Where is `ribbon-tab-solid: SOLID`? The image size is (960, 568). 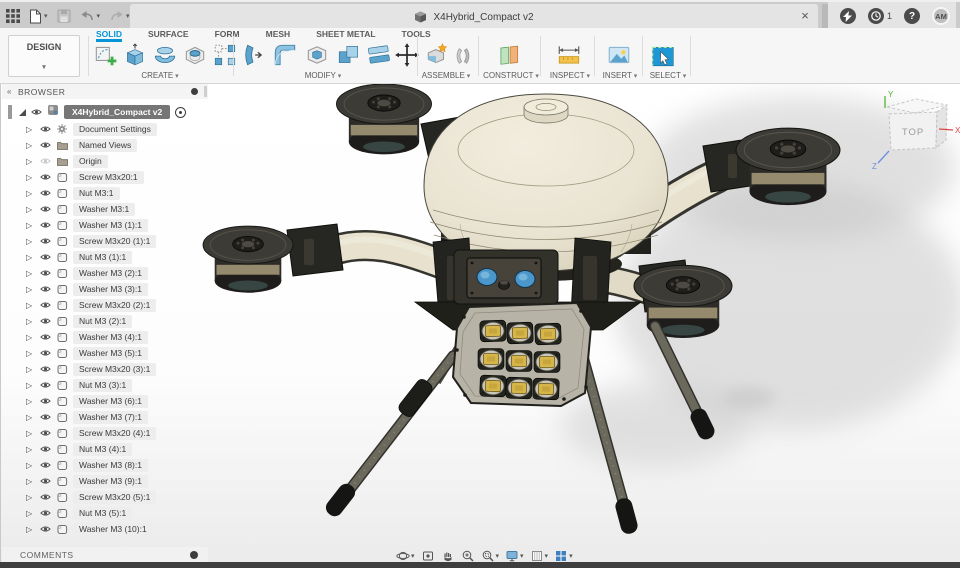 ribbon-tab-solid: SOLID is located at coordinates (109, 35).